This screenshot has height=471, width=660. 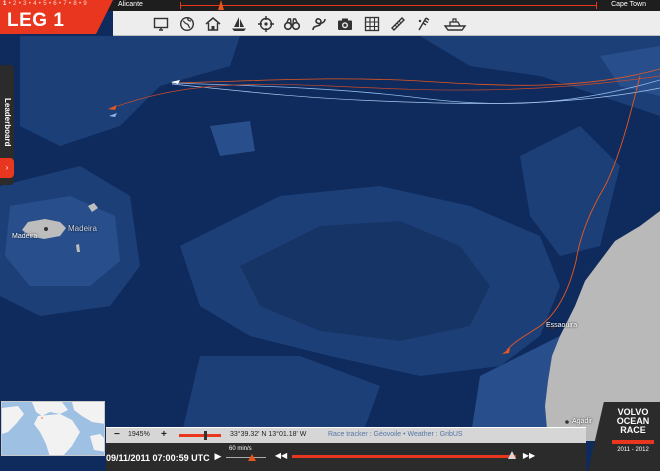 What do you see at coordinates (633, 421) in the screenshot?
I see `logo-wordmark: VOLVO OCEAN RACE` at bounding box center [633, 421].